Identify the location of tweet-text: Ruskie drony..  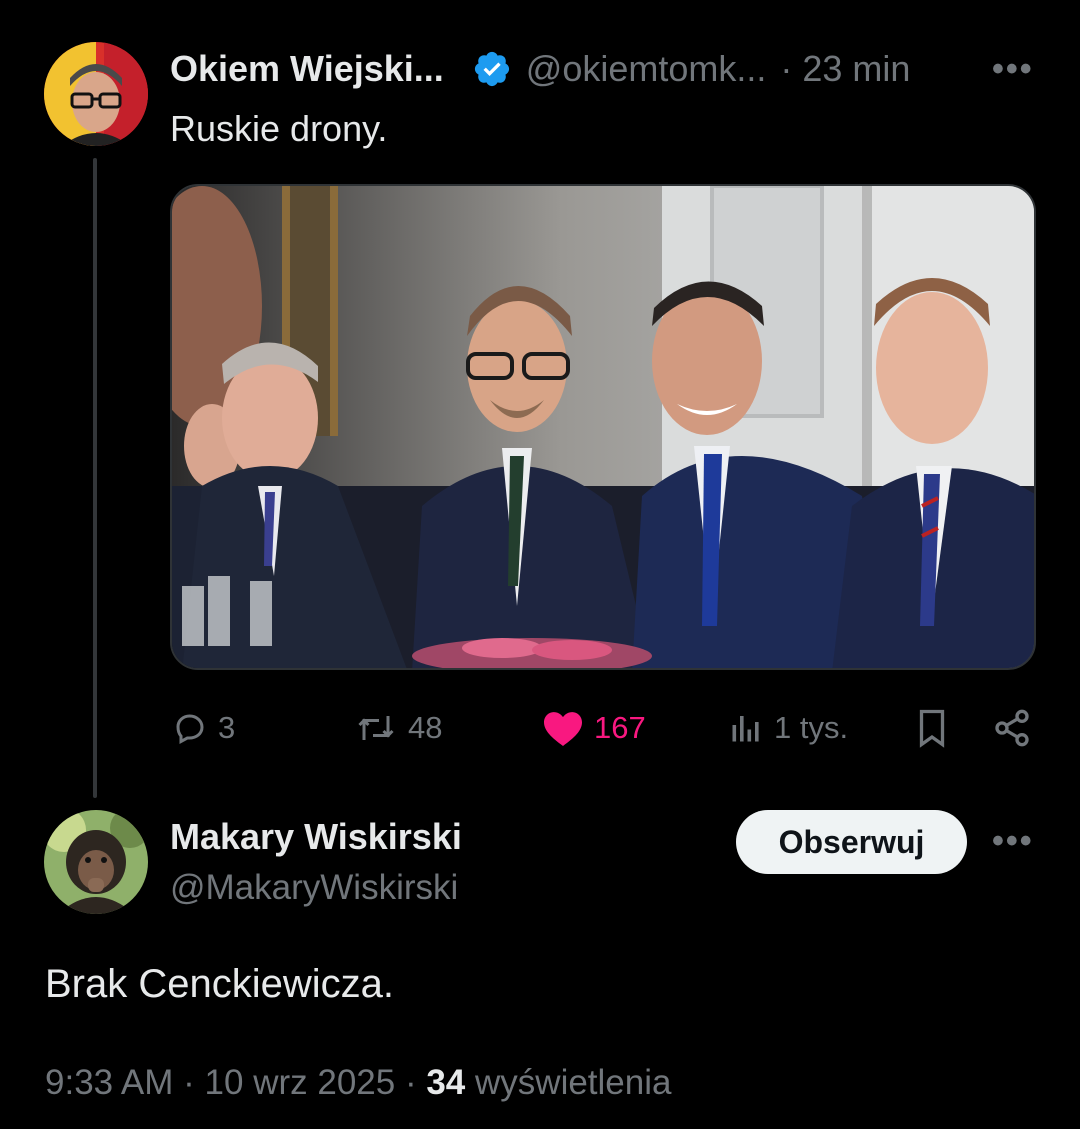
(279, 128).